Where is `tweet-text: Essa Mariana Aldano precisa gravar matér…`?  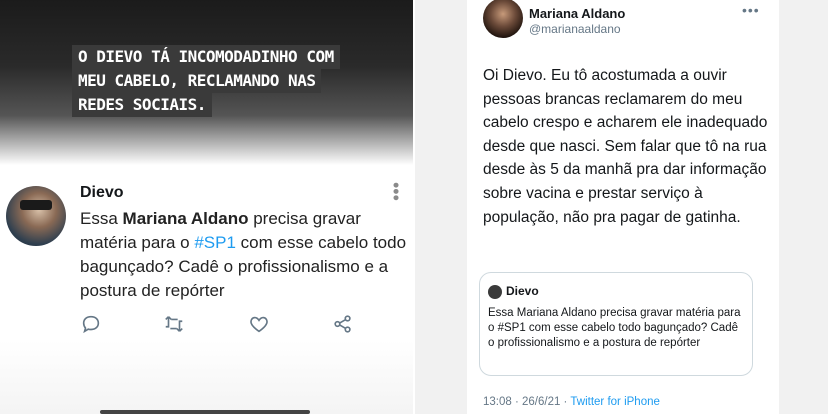
tweet-text: Essa Mariana Aldano precisa gravar matér… is located at coordinates (243, 254).